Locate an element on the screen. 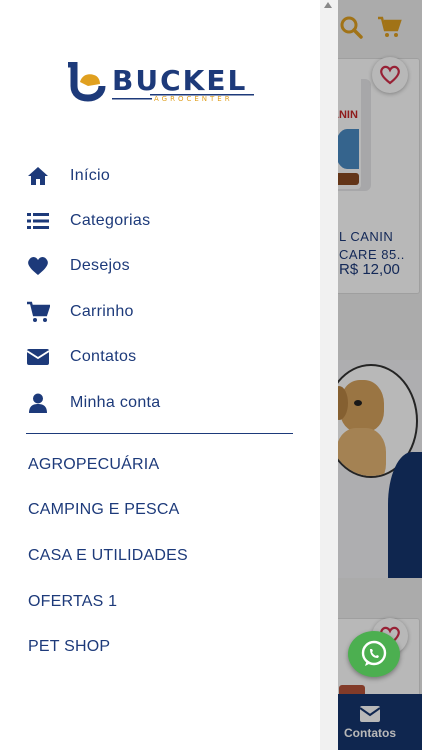 The height and width of the screenshot is (750, 422). scroll-up-arrow-icon is located at coordinates (328, 5).